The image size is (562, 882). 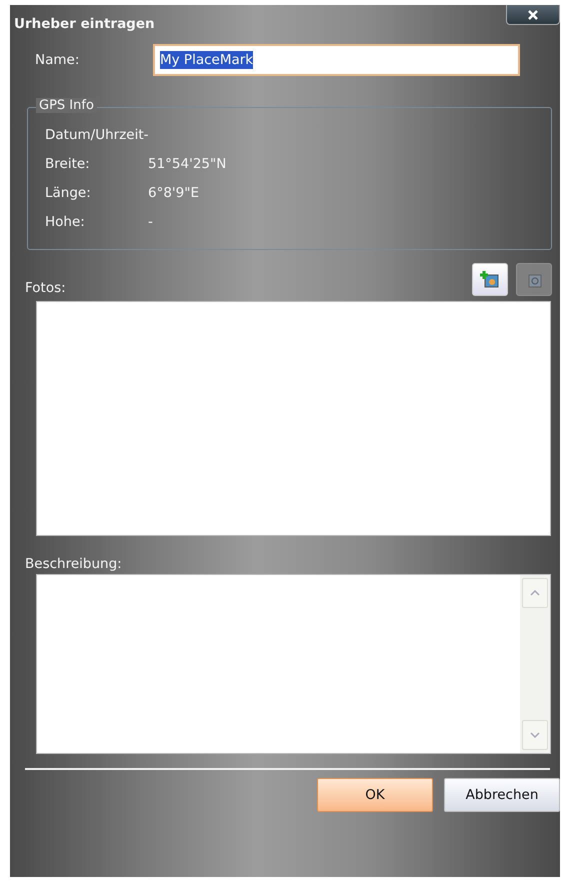 I want to click on info-value: 6°8'9"E, so click(x=173, y=192).